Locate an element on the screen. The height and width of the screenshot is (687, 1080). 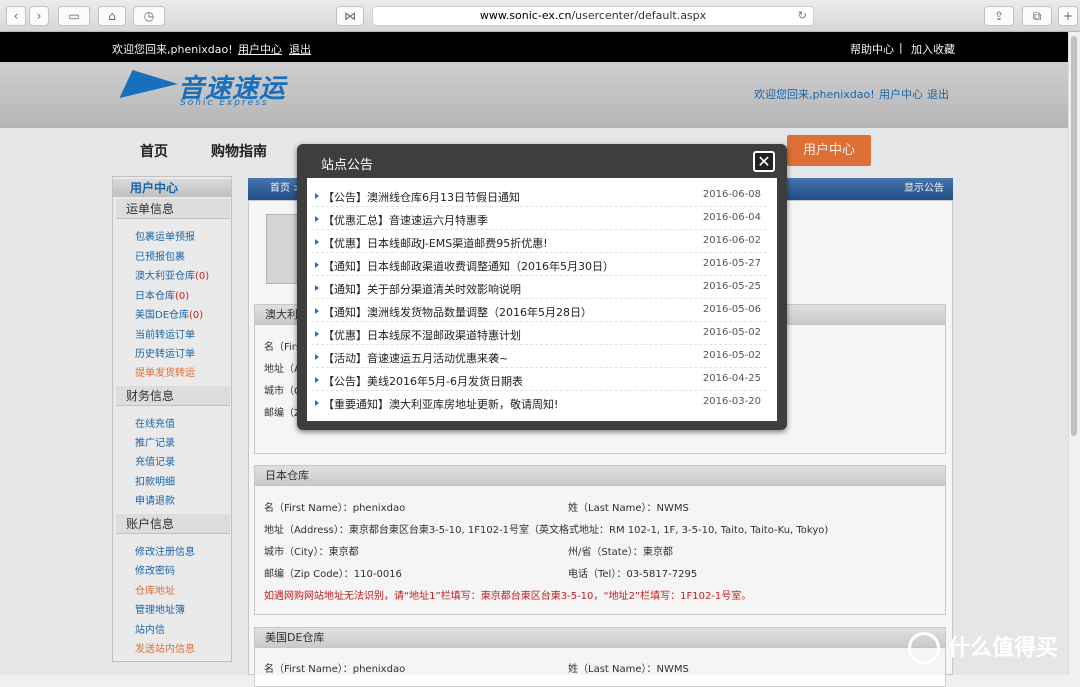
notice-title: 【重要通知】澳大利亚库房地址更新，敬请周知! is located at coordinates (440, 404).